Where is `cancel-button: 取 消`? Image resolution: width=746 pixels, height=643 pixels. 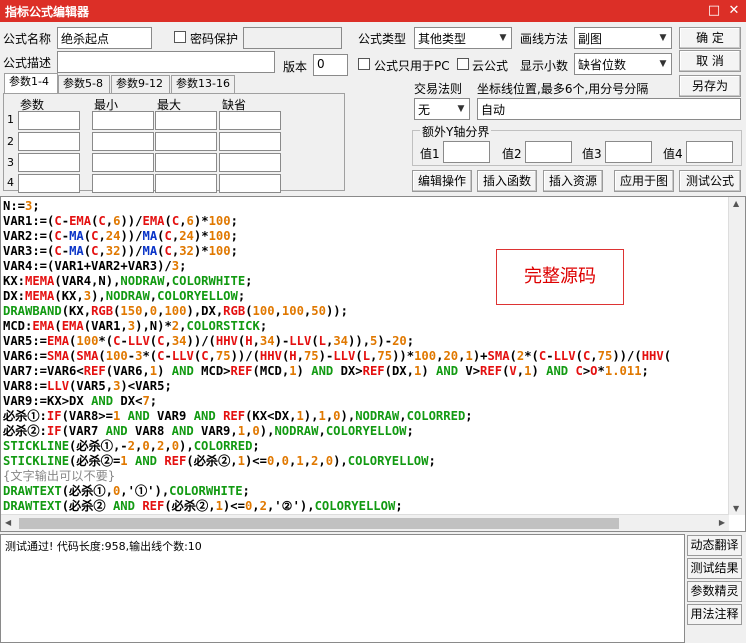
cancel-button: 取 消 is located at coordinates (710, 61).